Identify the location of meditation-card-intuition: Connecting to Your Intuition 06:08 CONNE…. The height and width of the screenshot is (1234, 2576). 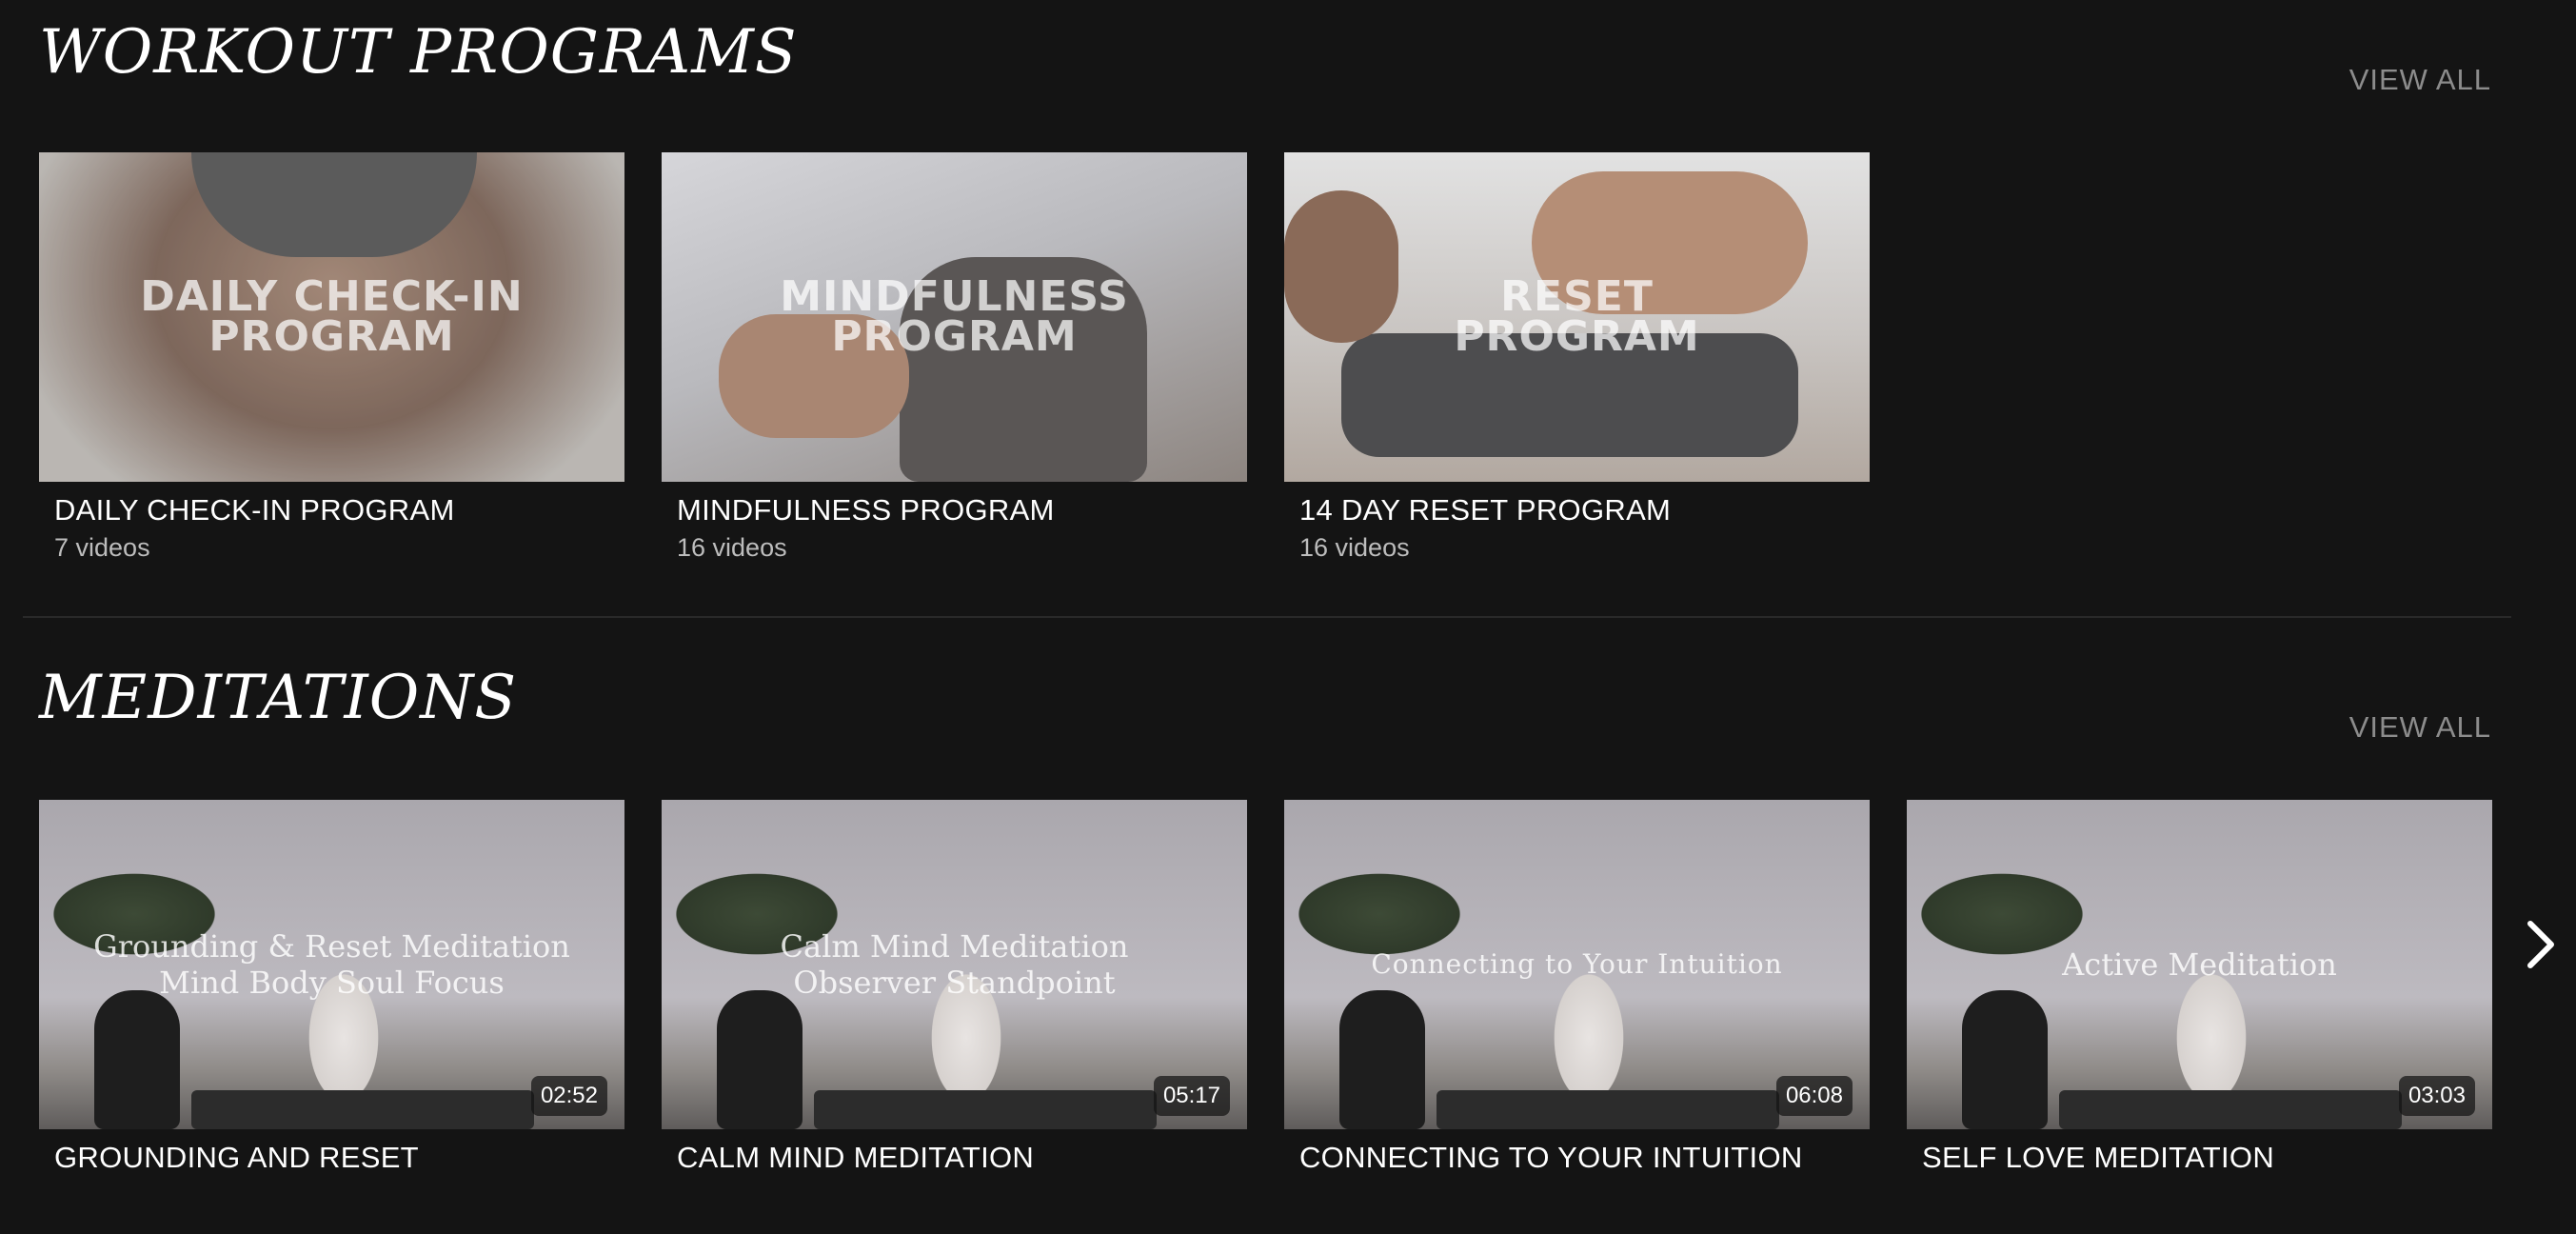
(1577, 987).